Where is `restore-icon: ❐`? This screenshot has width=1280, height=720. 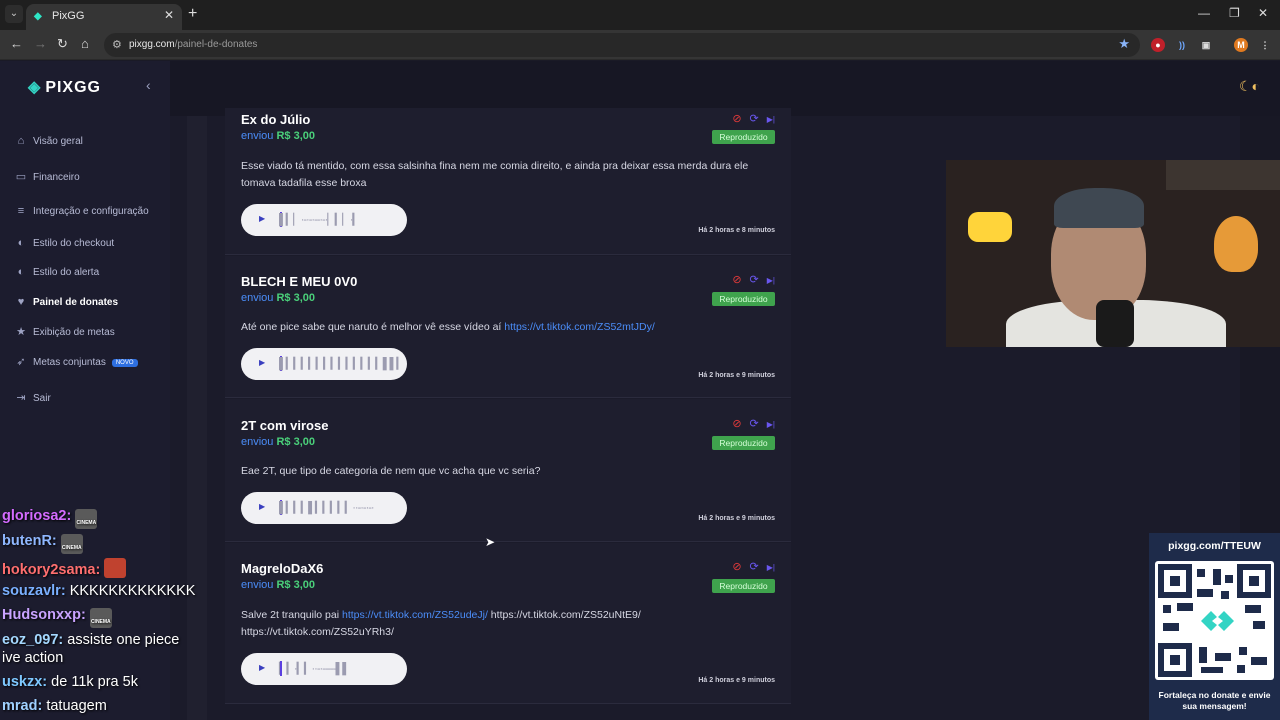
restore-icon: ❐ is located at coordinates (1234, 13).